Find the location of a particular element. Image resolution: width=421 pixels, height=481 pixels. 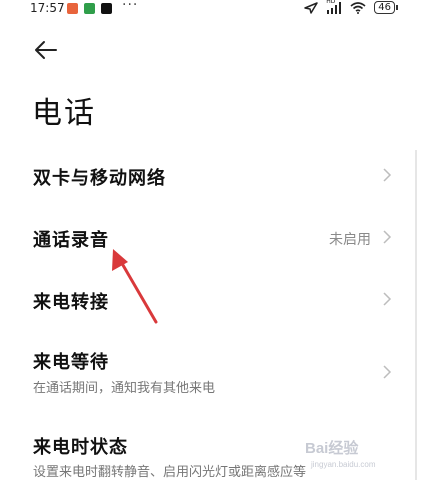

watermark-url: jingyan.baidu.com is located at coordinates (343, 464).